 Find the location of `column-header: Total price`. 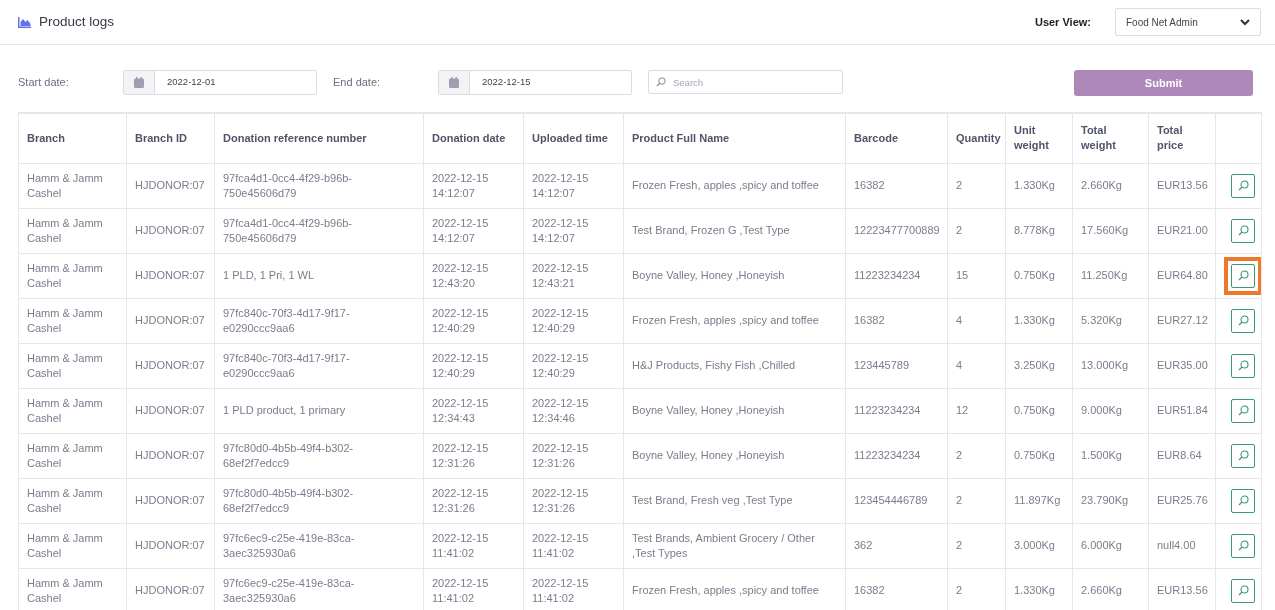

column-header: Total price is located at coordinates (1182, 138).